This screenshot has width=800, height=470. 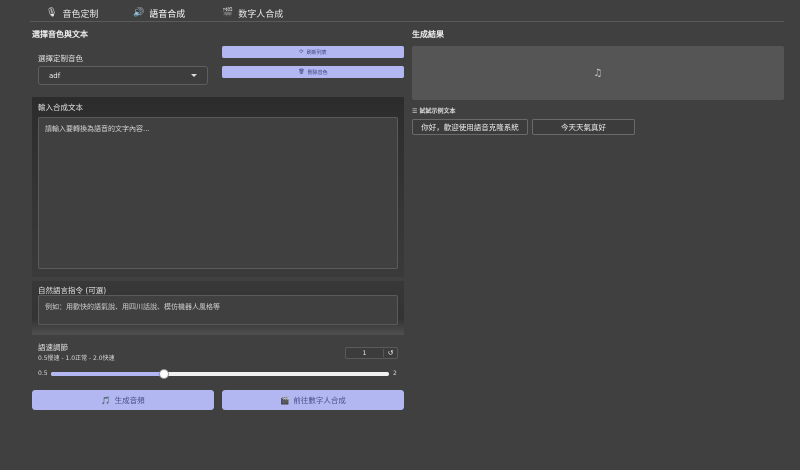 I want to click on sample-text-label: ☰ 試試示例文本, so click(x=434, y=111).